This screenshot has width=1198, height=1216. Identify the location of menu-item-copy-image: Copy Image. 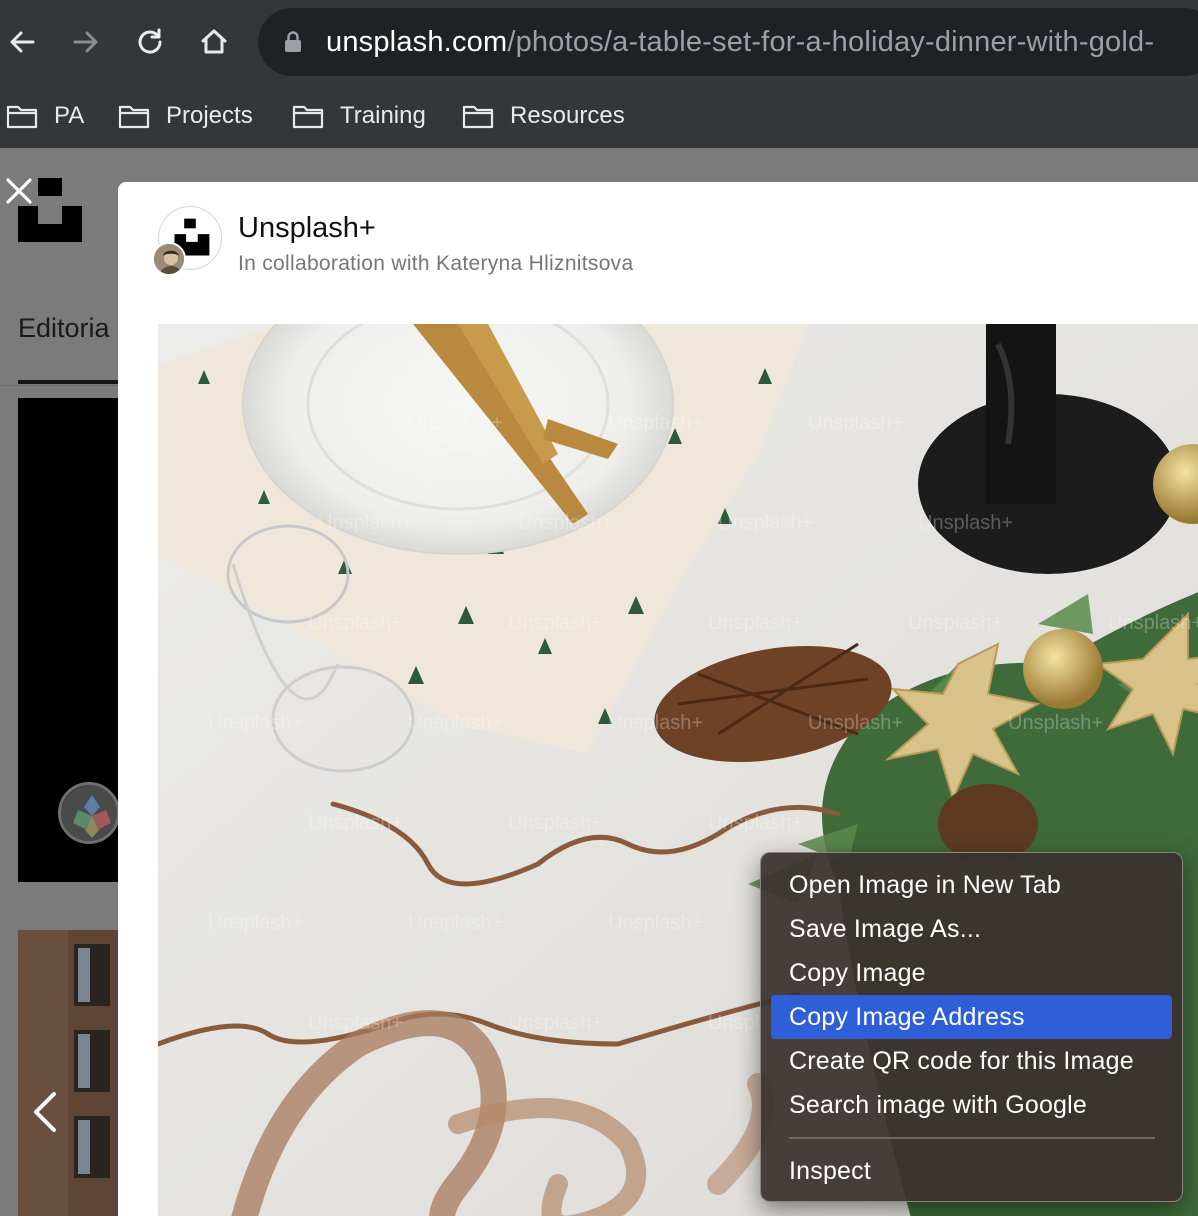
(971, 973).